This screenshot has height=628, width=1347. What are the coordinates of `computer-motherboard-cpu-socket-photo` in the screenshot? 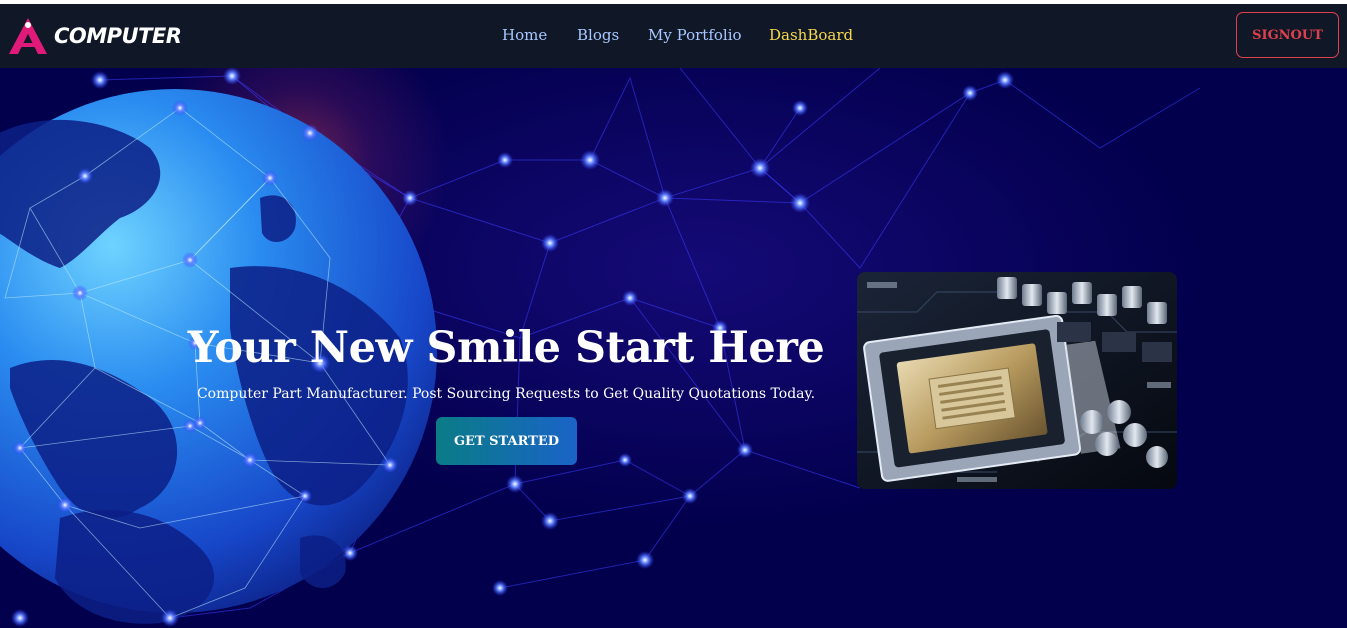 It's located at (1017, 380).